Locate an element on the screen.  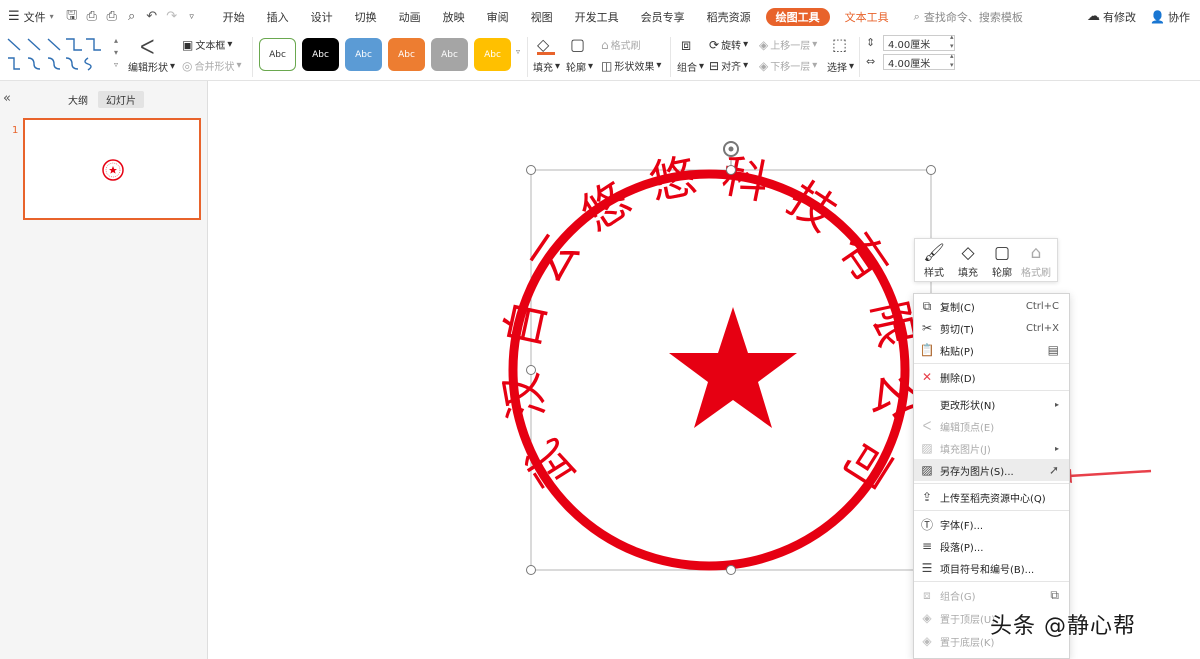
command-search: ⌕ 查找命令、搜索模板 is located at coordinates (968, 17).